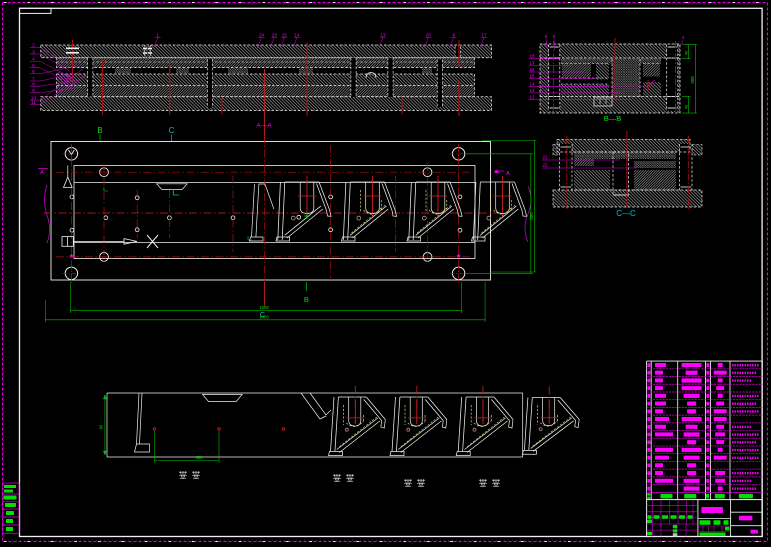  What do you see at coordinates (172, 130) in the screenshot?
I see `svg-text: C` at bounding box center [172, 130].